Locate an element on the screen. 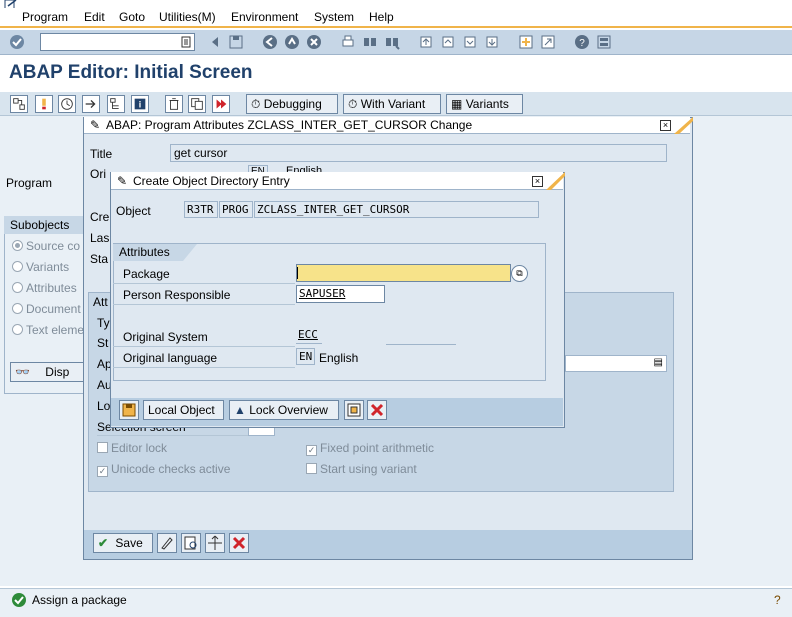  documentation-icon is located at coordinates (191, 543).